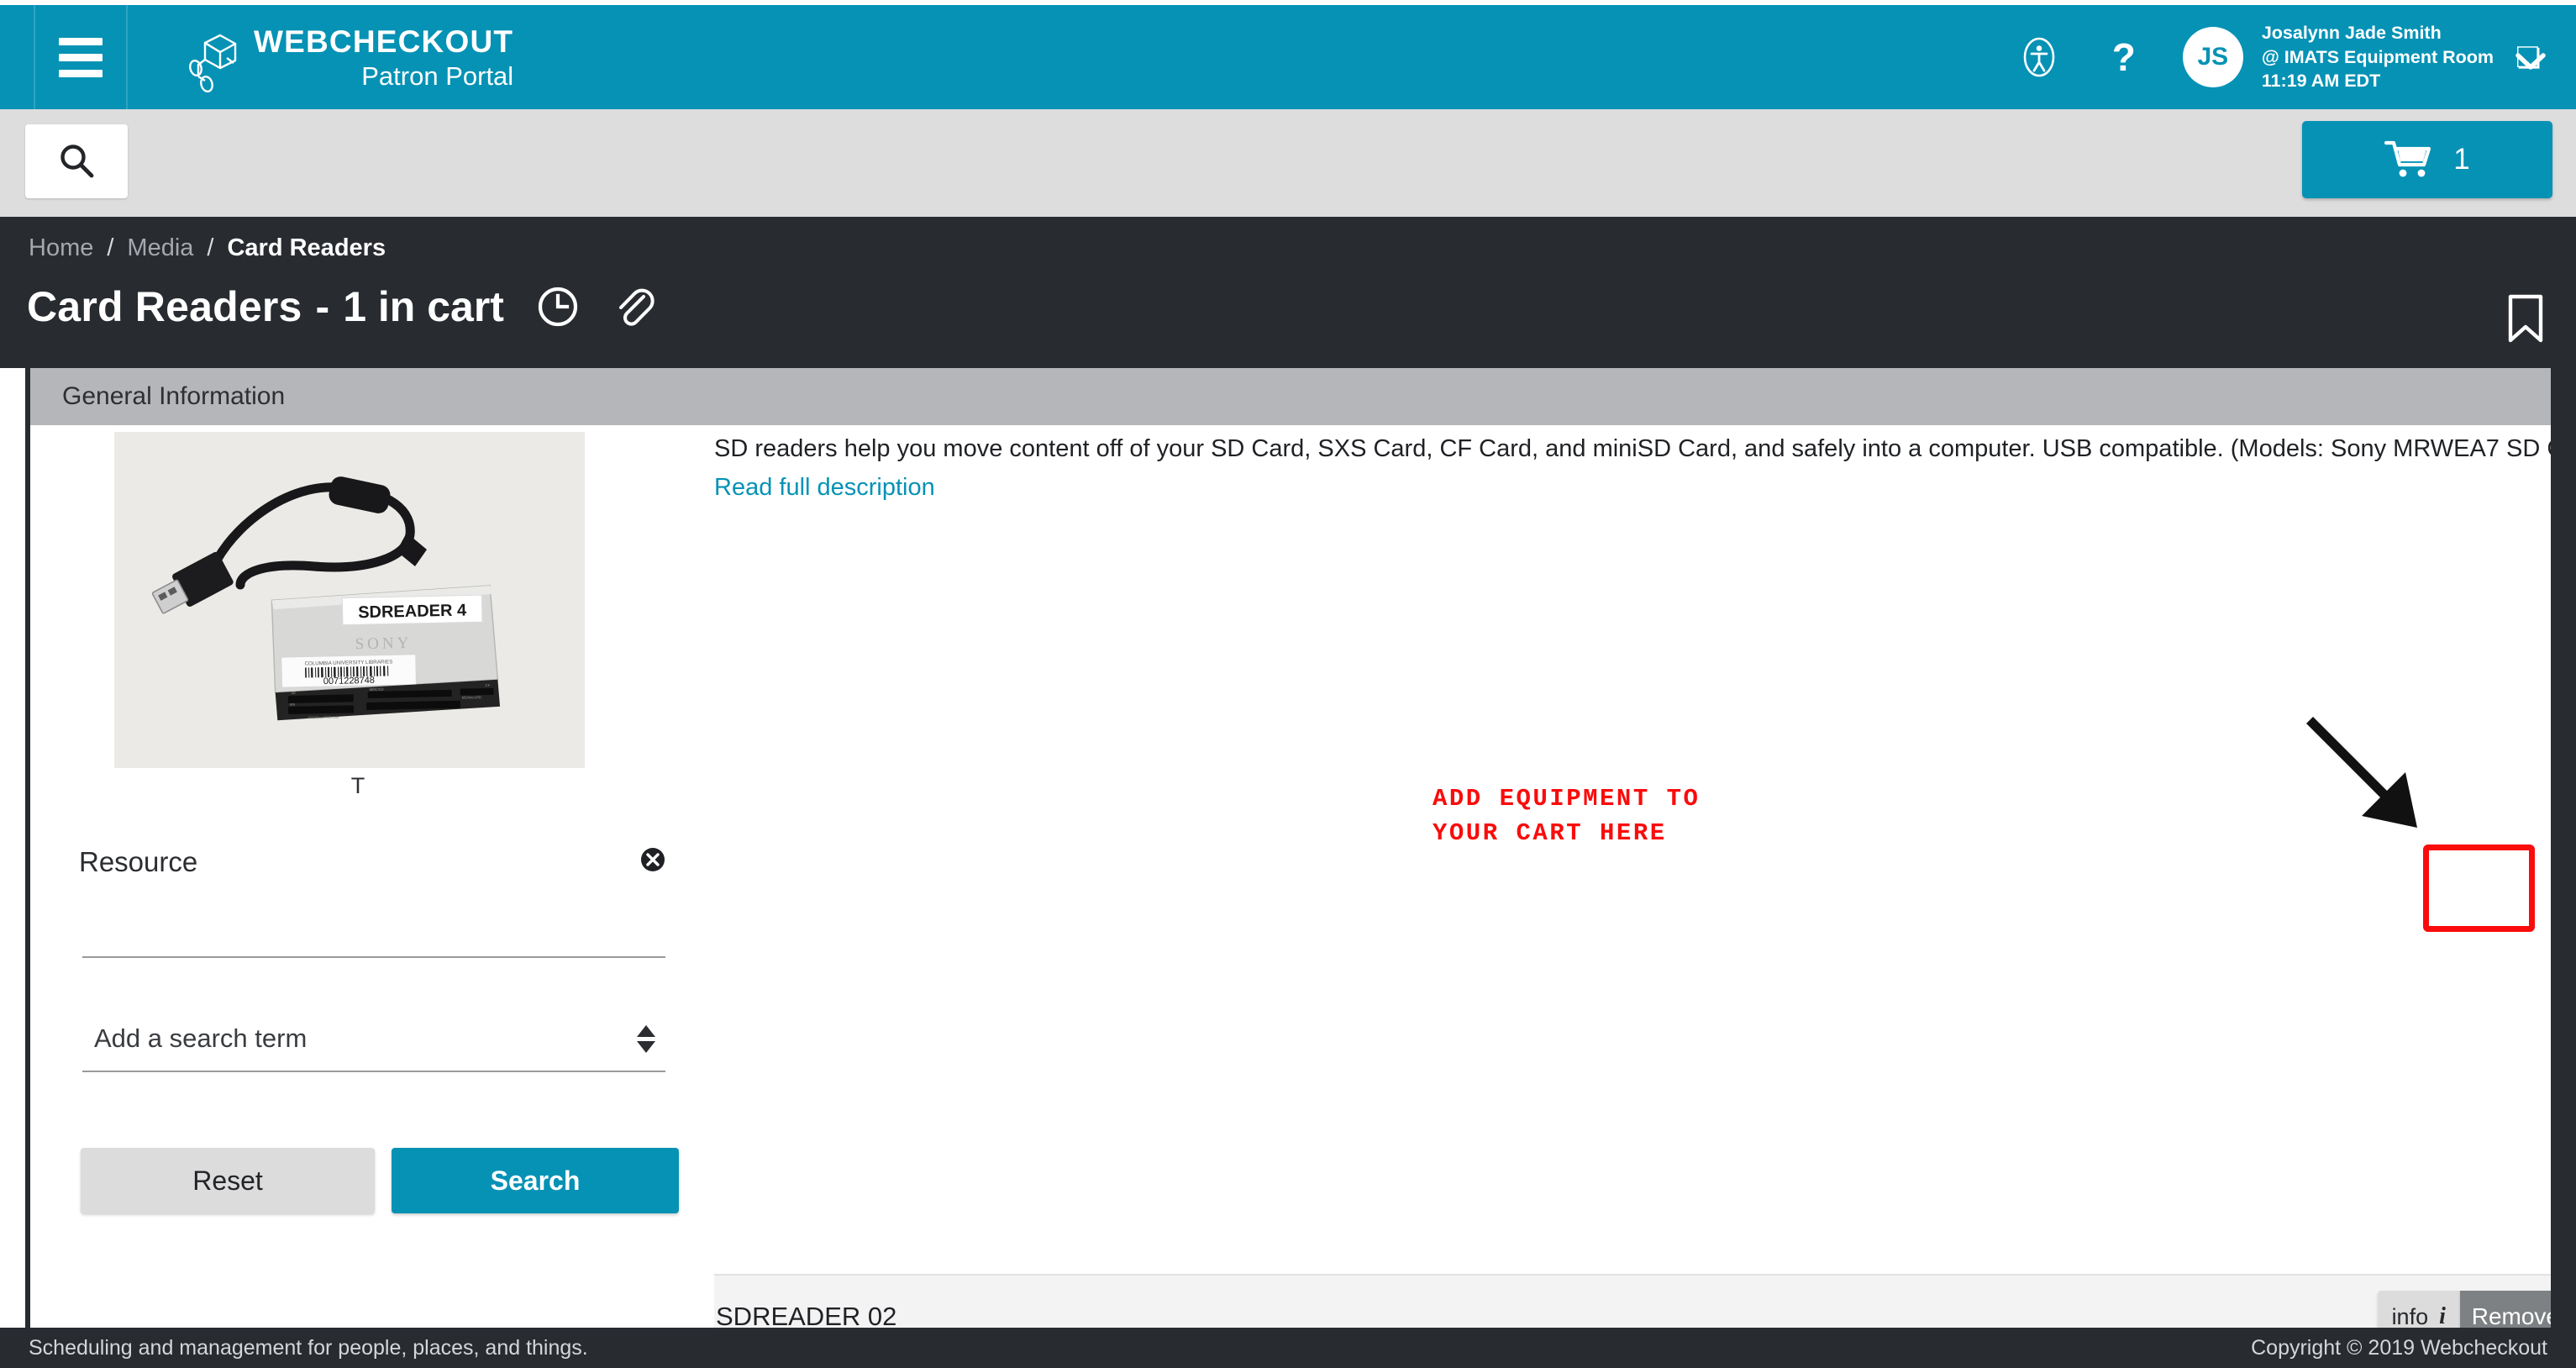 This screenshot has width=2576, height=1368. I want to click on user-location: @ IMATS Equipment Room, so click(2377, 56).